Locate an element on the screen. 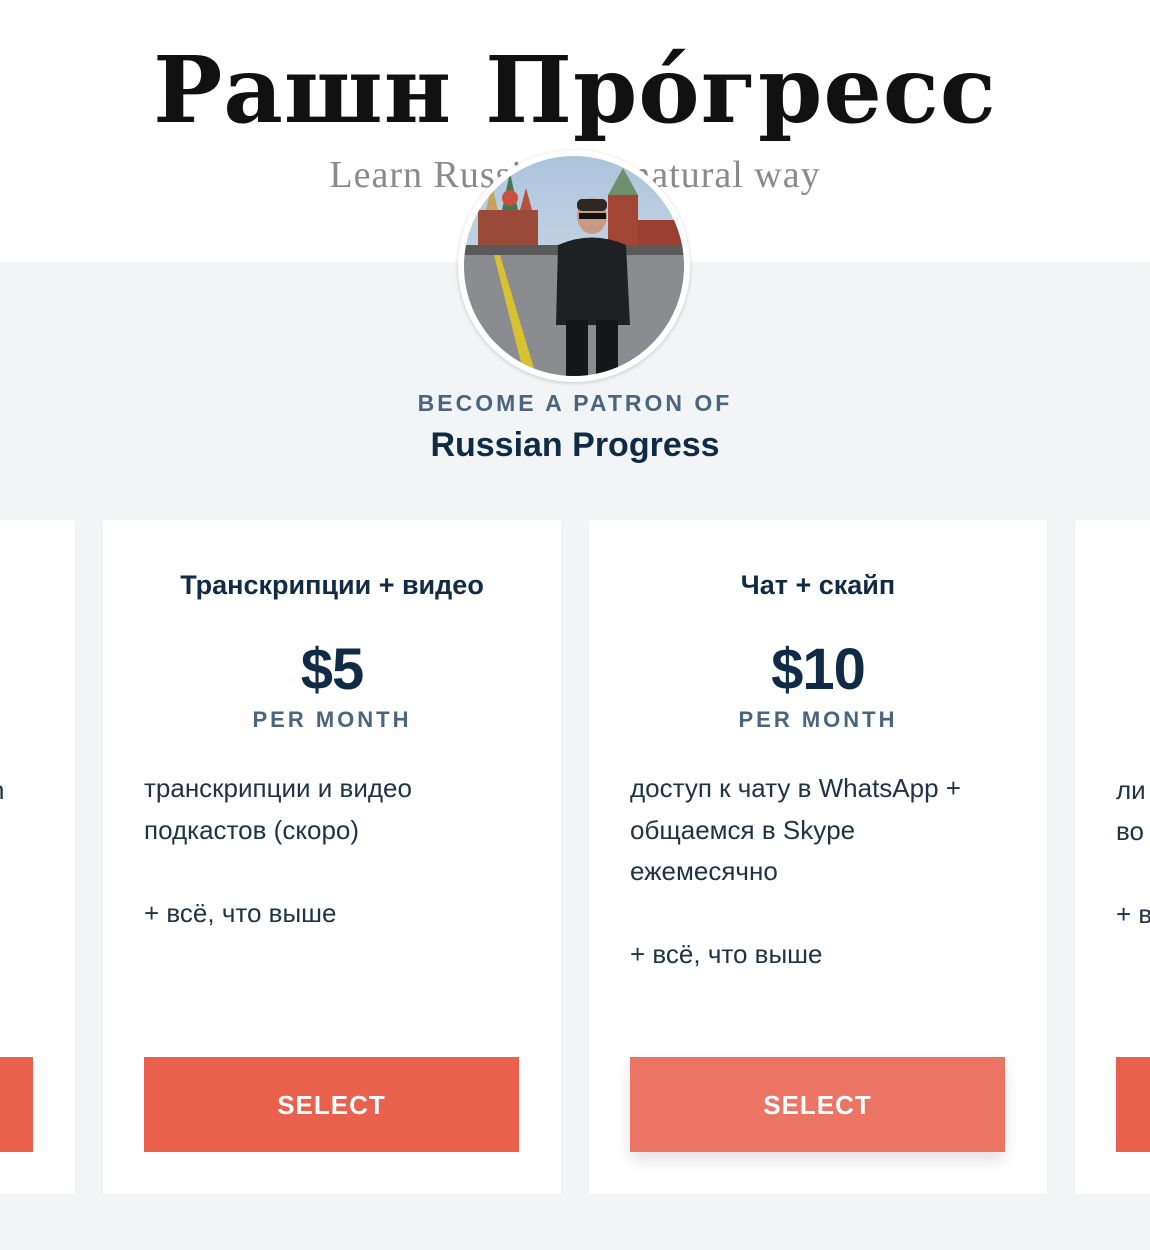 Image resolution: width=1150 pixels, height=1250 pixels. tier-desc-line: доступ к чату в WhatsApp + is located at coordinates (795, 788).